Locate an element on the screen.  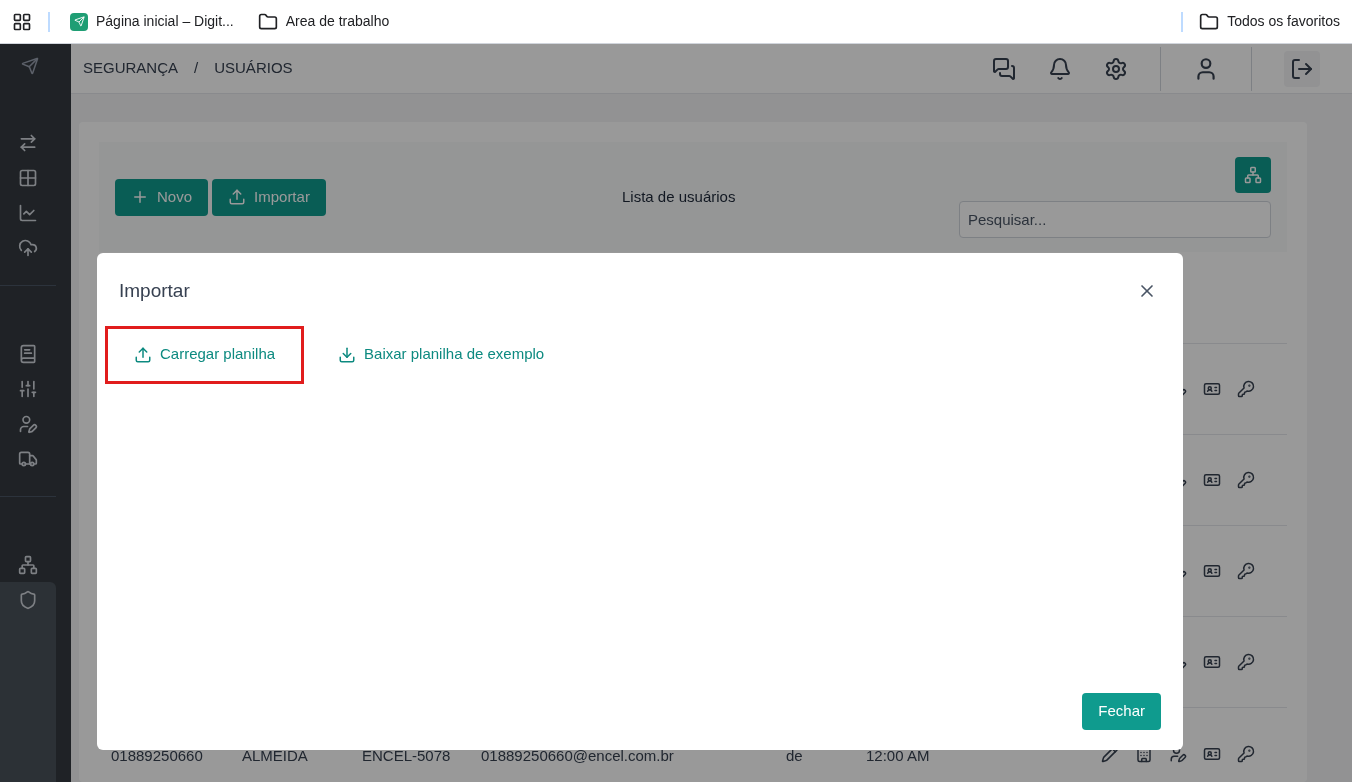
table-cell-text: de is located at coordinates (795, 756).